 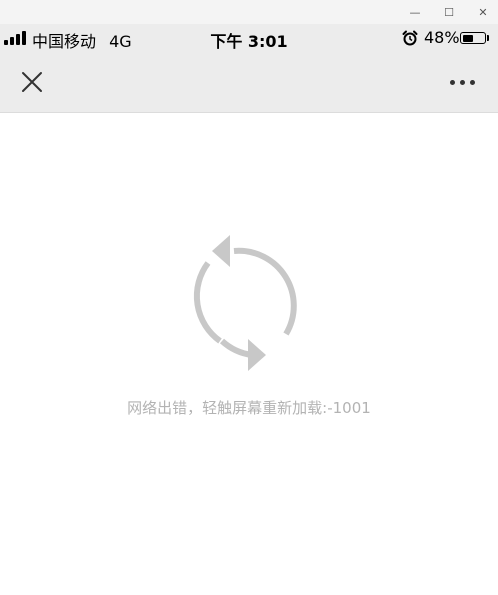 I want to click on window-maximize-button: ☐, so click(x=449, y=12).